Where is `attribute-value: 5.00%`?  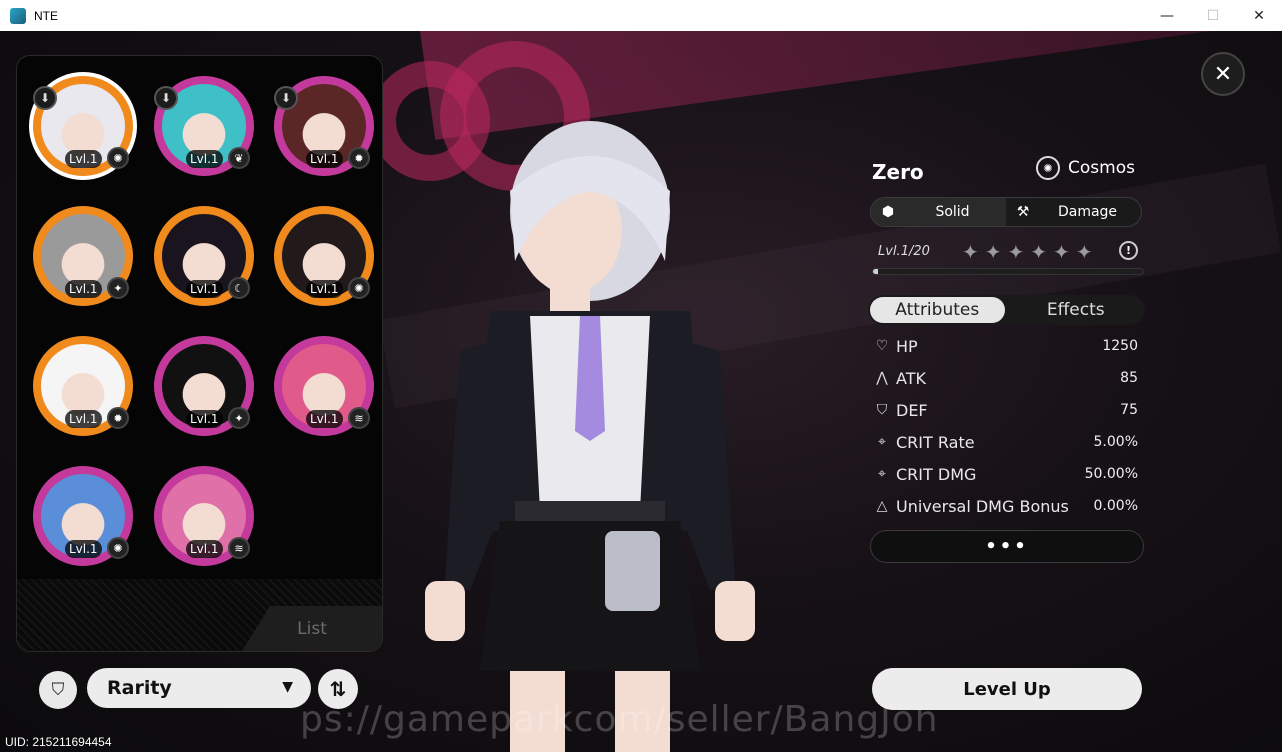
attribute-value: 5.00% is located at coordinates (1115, 442).